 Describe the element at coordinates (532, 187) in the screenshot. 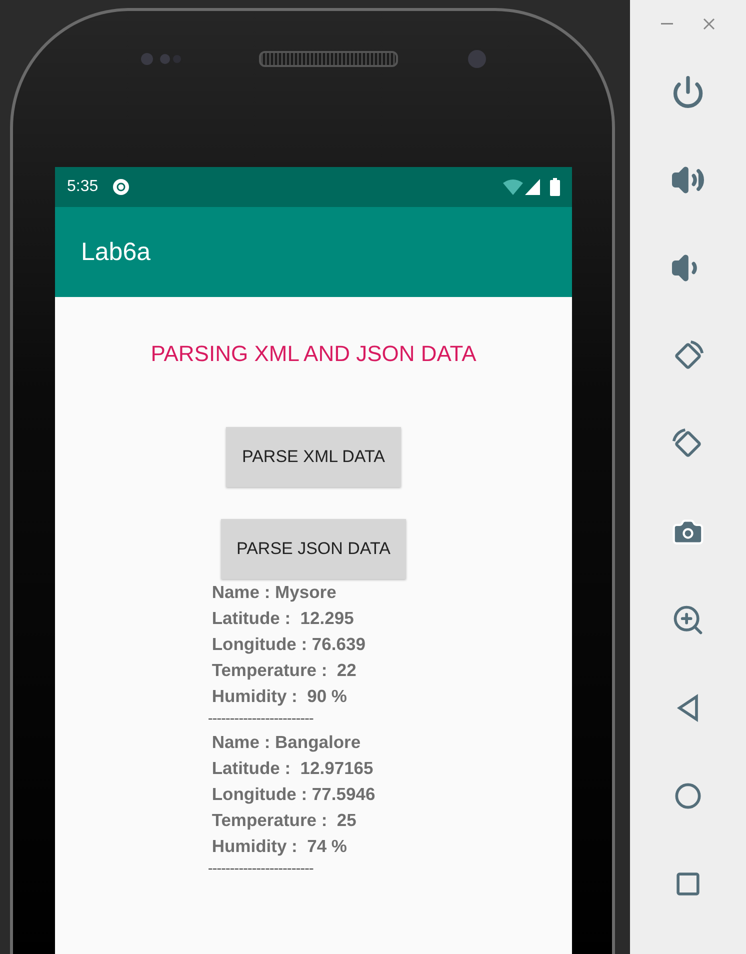

I see `signal-icon` at that location.